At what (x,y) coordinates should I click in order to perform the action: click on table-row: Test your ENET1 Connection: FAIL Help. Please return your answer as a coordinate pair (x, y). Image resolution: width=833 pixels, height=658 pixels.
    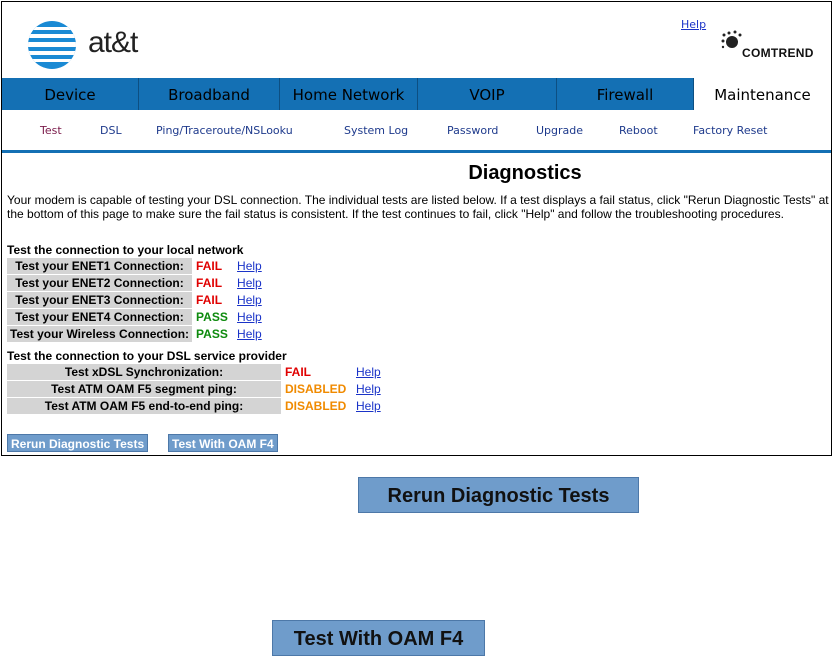
    Looking at the image, I should click on (135, 266).